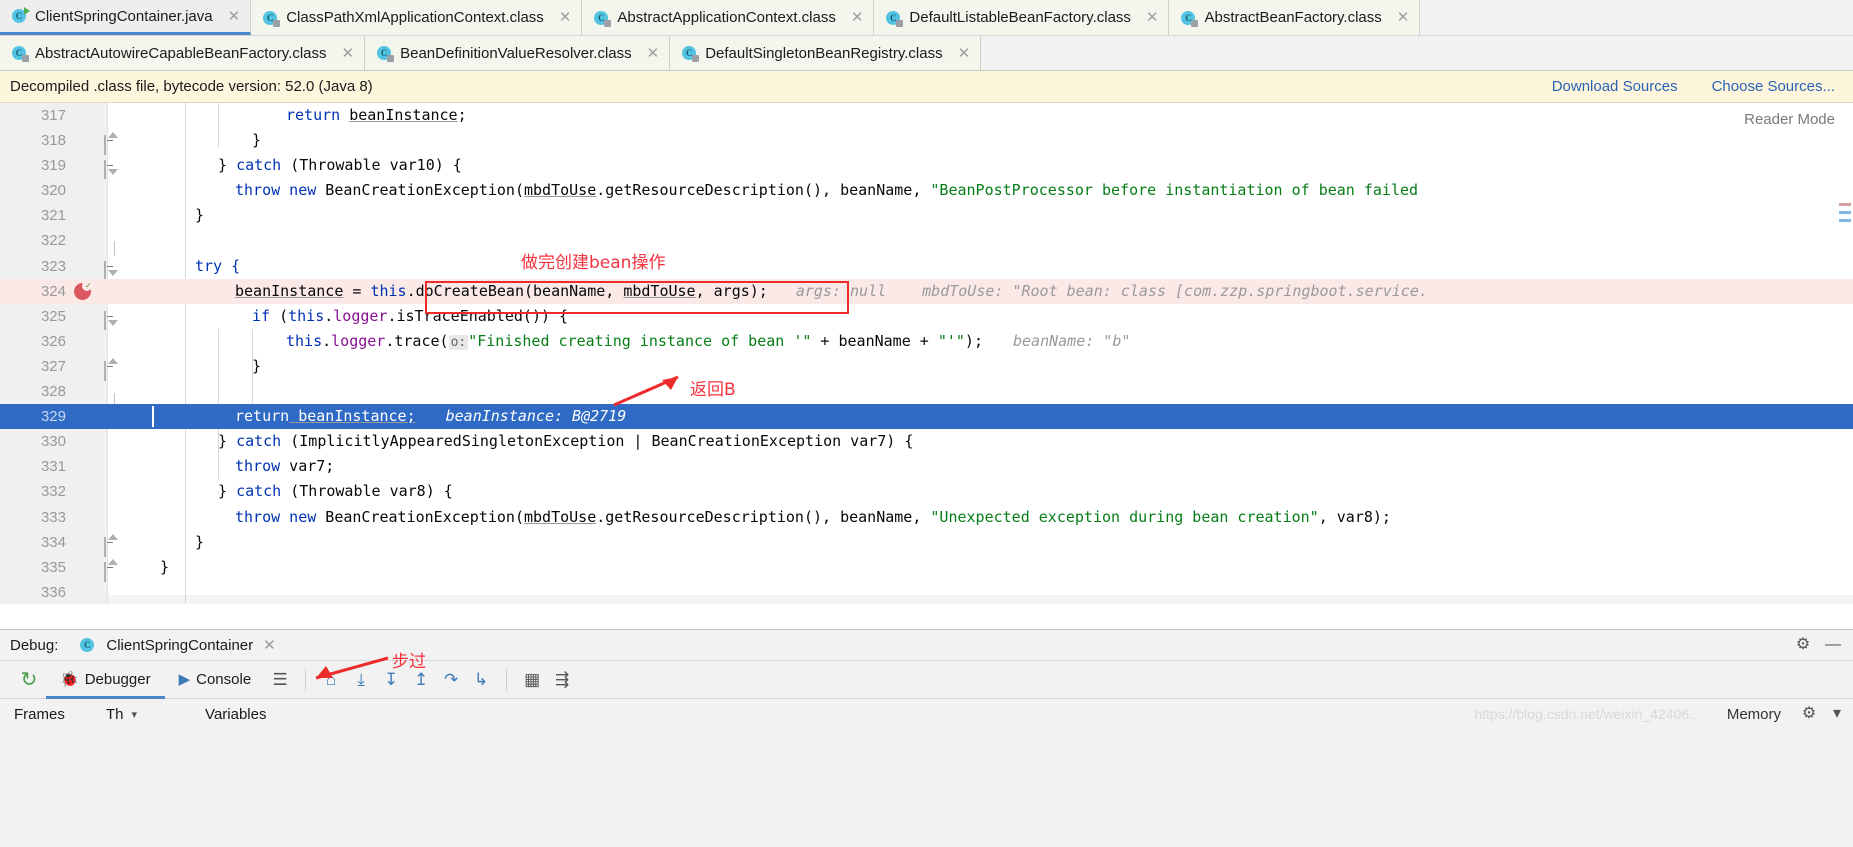 This screenshot has width=1853, height=847. Describe the element at coordinates (236, 714) in the screenshot. I see `variables-panel-label: Variables` at that location.